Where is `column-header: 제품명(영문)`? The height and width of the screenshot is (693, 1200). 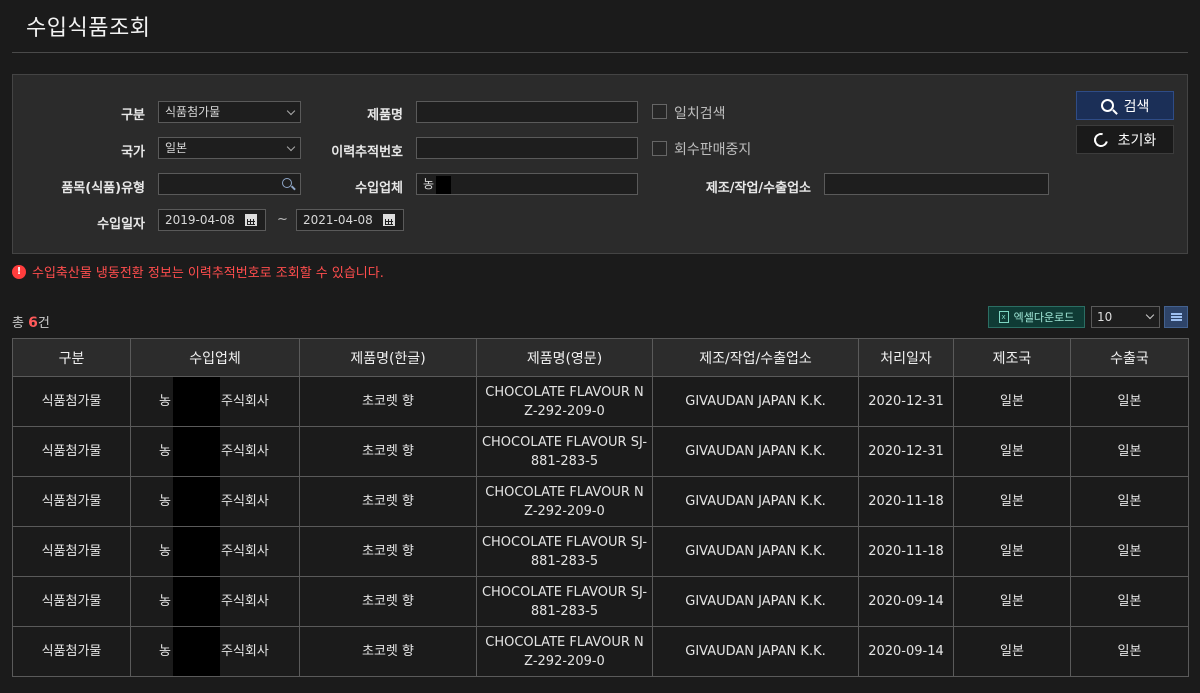 column-header: 제품명(영문) is located at coordinates (564, 357).